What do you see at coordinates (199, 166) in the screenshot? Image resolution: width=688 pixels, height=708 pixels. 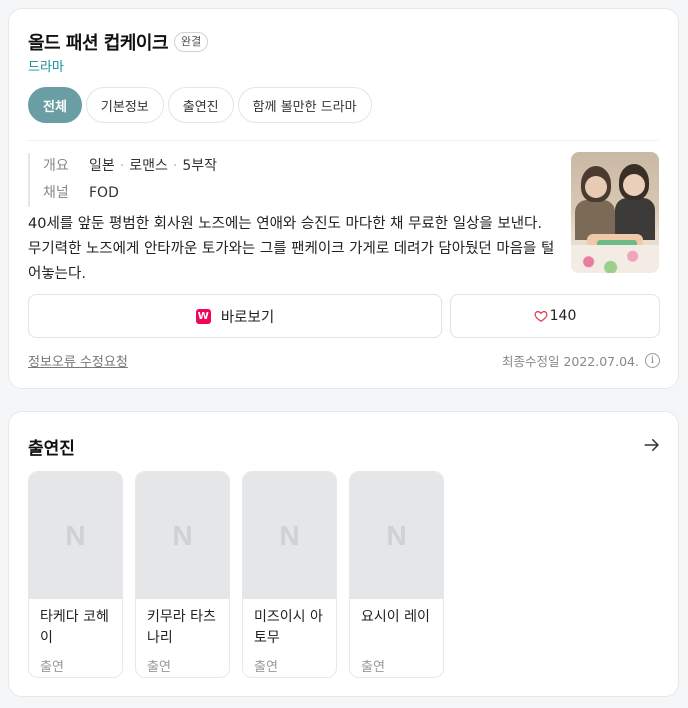 I see `episodes-text: 5부작` at bounding box center [199, 166].